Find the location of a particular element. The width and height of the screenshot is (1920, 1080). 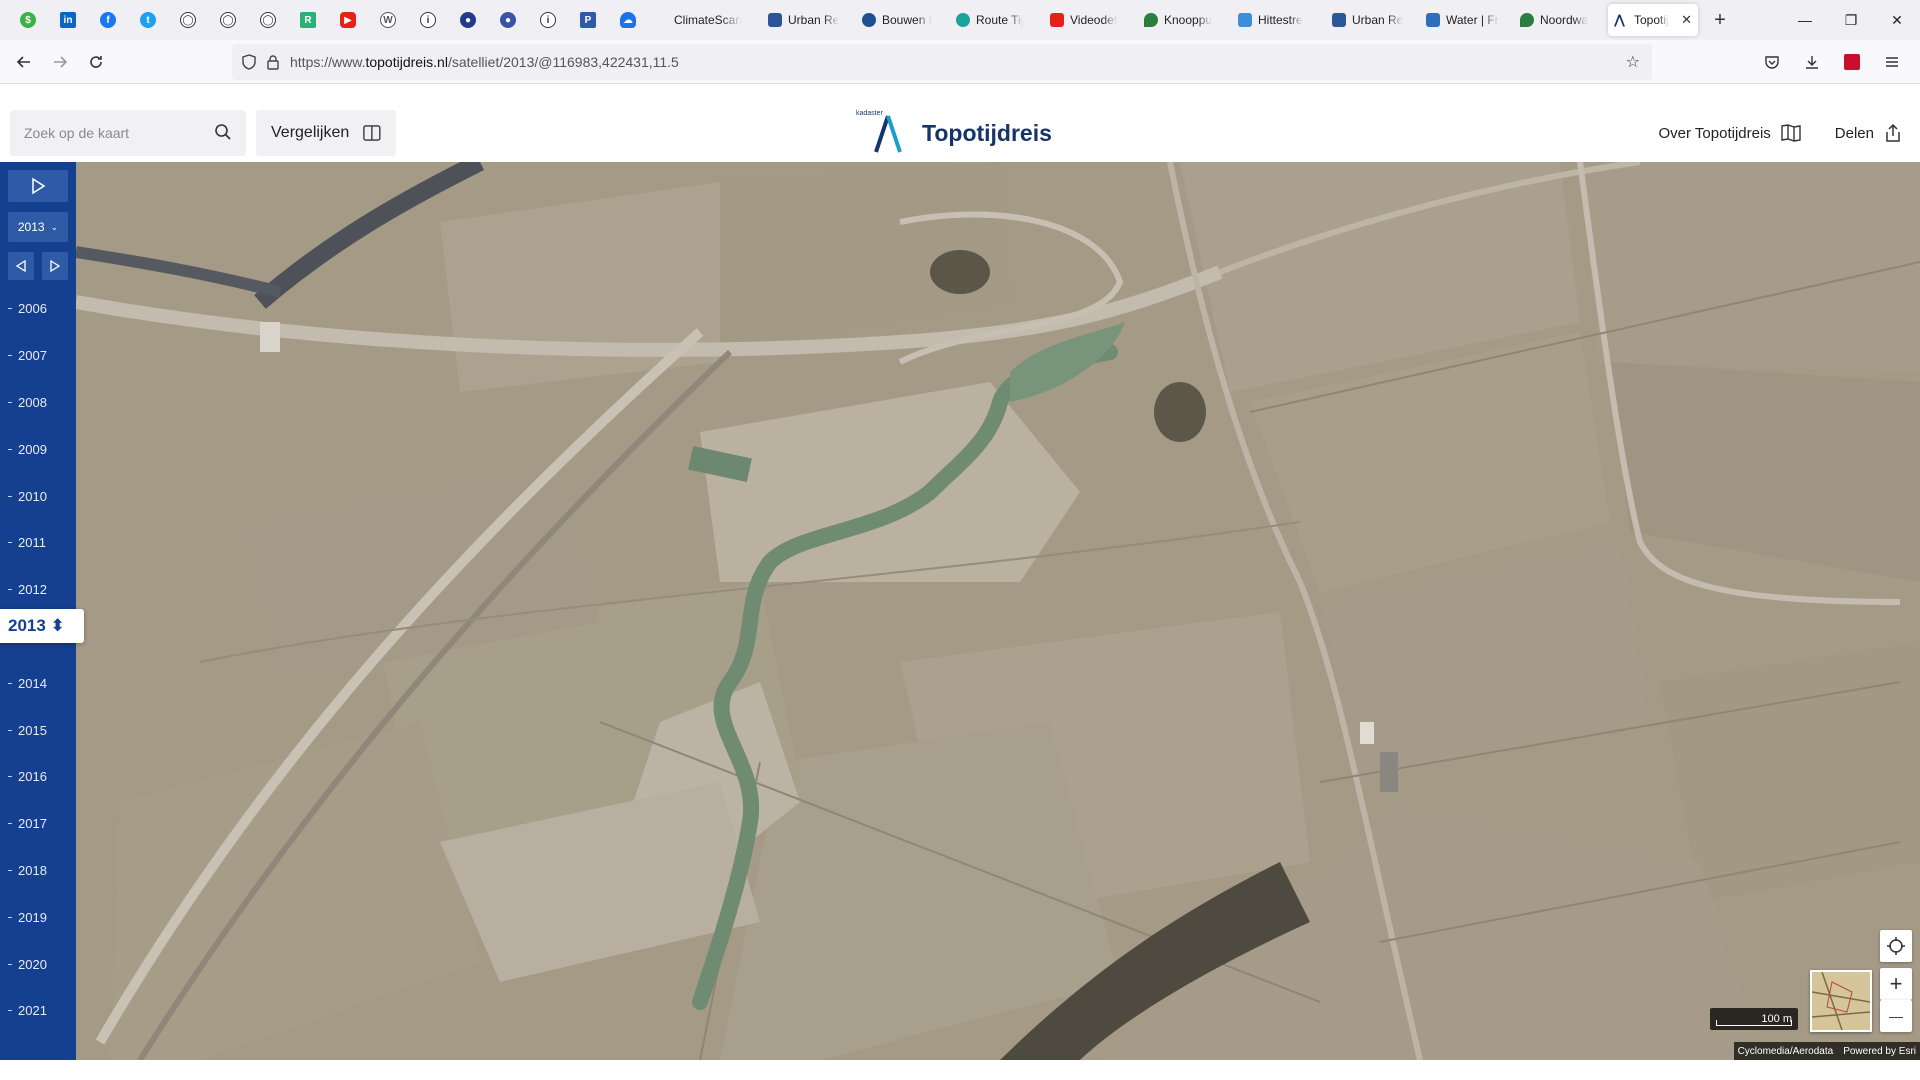

p-app-icon: P is located at coordinates (588, 20).